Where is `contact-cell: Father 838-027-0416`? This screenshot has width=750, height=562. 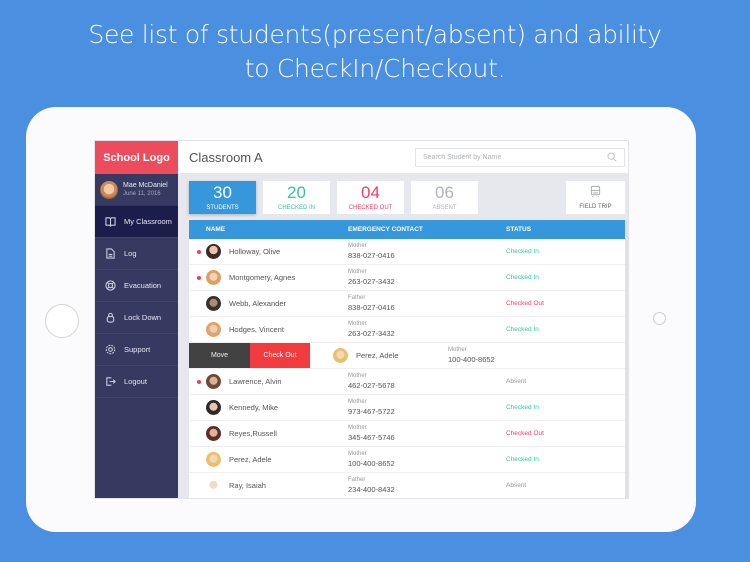 contact-cell: Father 838-027-0416 is located at coordinates (427, 303).